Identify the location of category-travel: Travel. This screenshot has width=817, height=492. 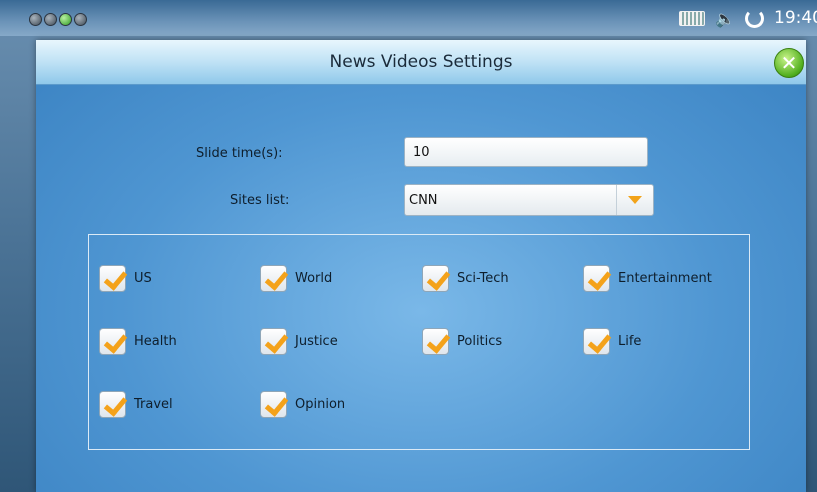
(136, 404).